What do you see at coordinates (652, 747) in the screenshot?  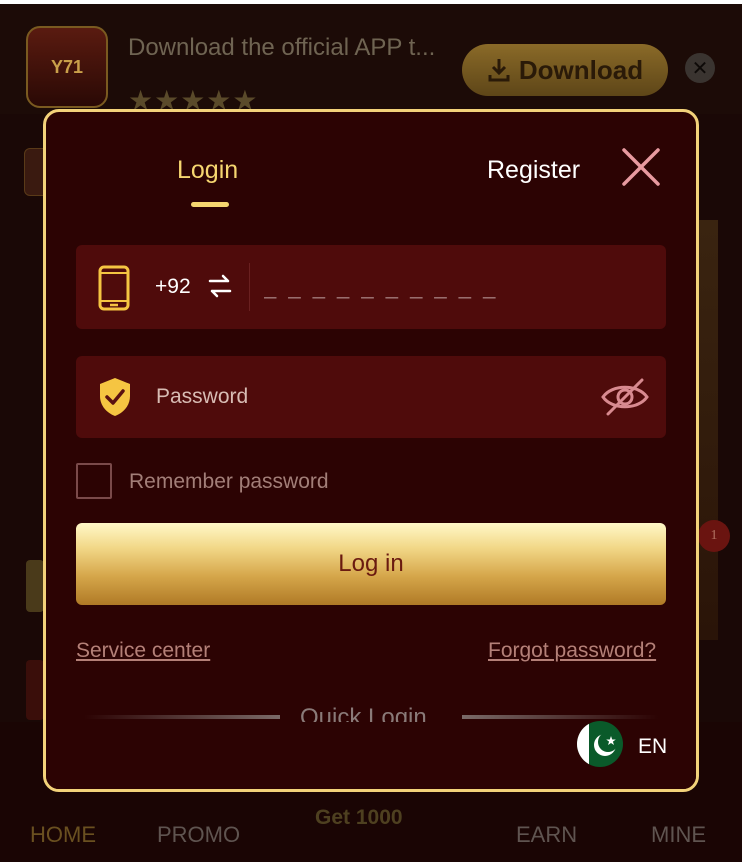 I see `language-selector: EN` at bounding box center [652, 747].